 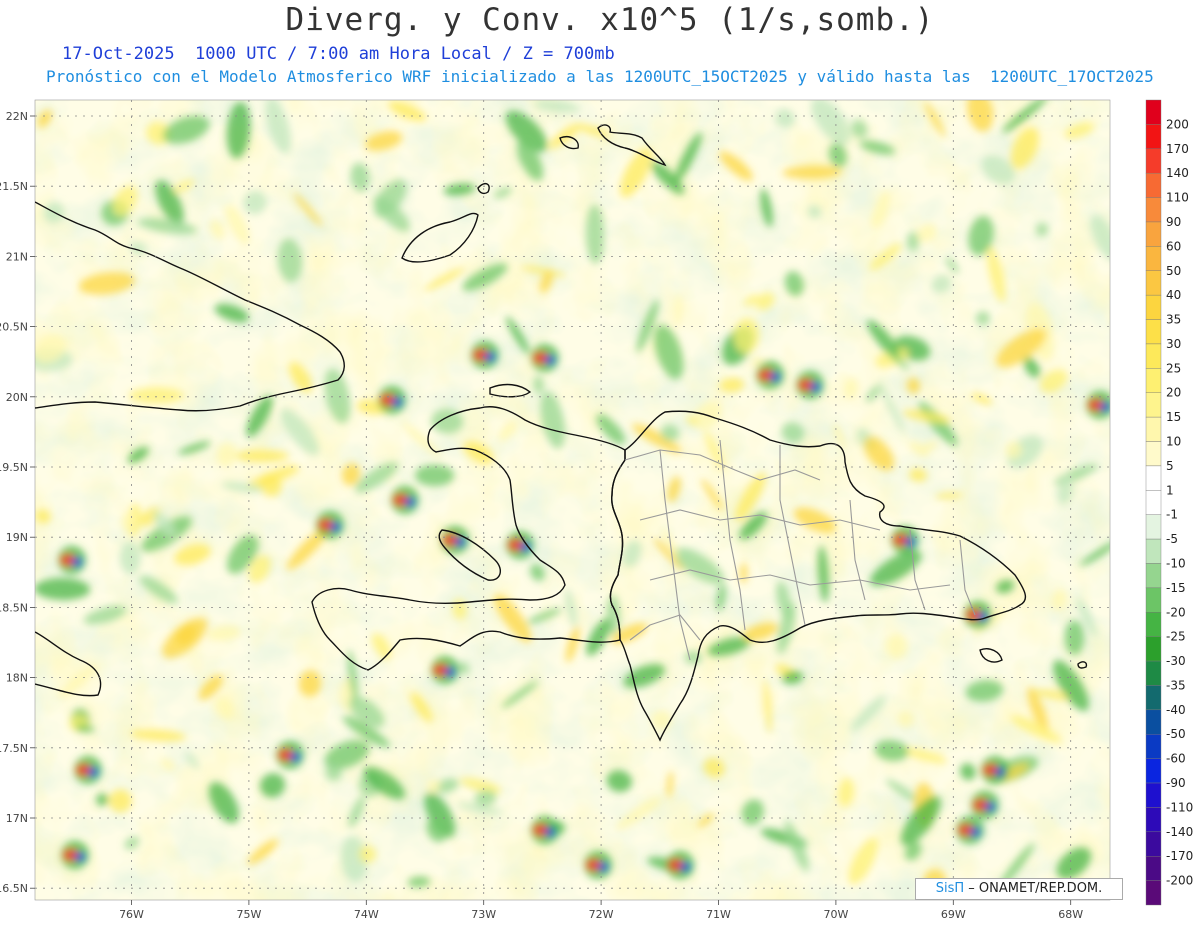 What do you see at coordinates (1176, 637) in the screenshot?
I see `colorbar-label: -25` at bounding box center [1176, 637].